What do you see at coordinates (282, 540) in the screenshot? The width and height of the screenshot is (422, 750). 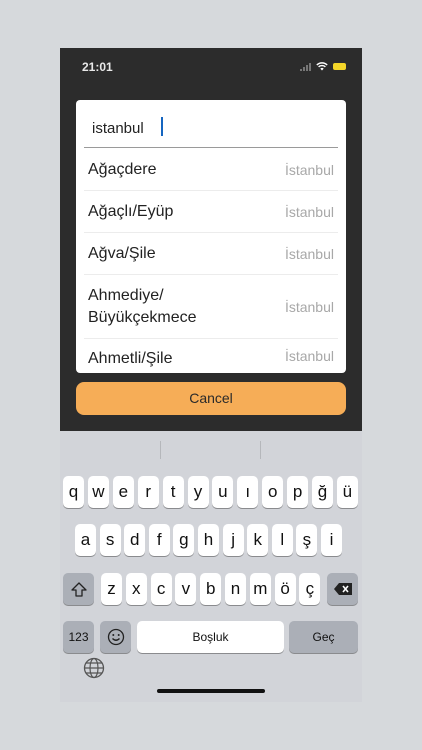 I see `key-l: l` at bounding box center [282, 540].